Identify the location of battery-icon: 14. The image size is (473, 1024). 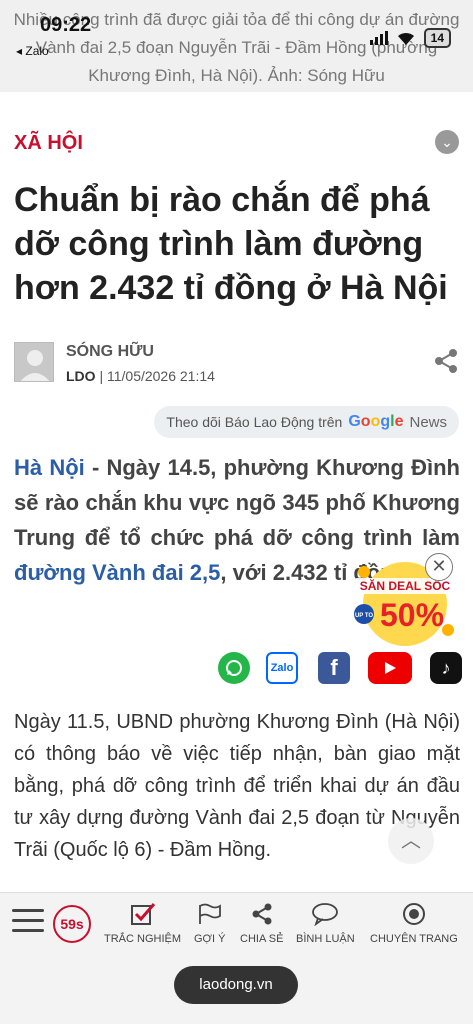
(437, 38).